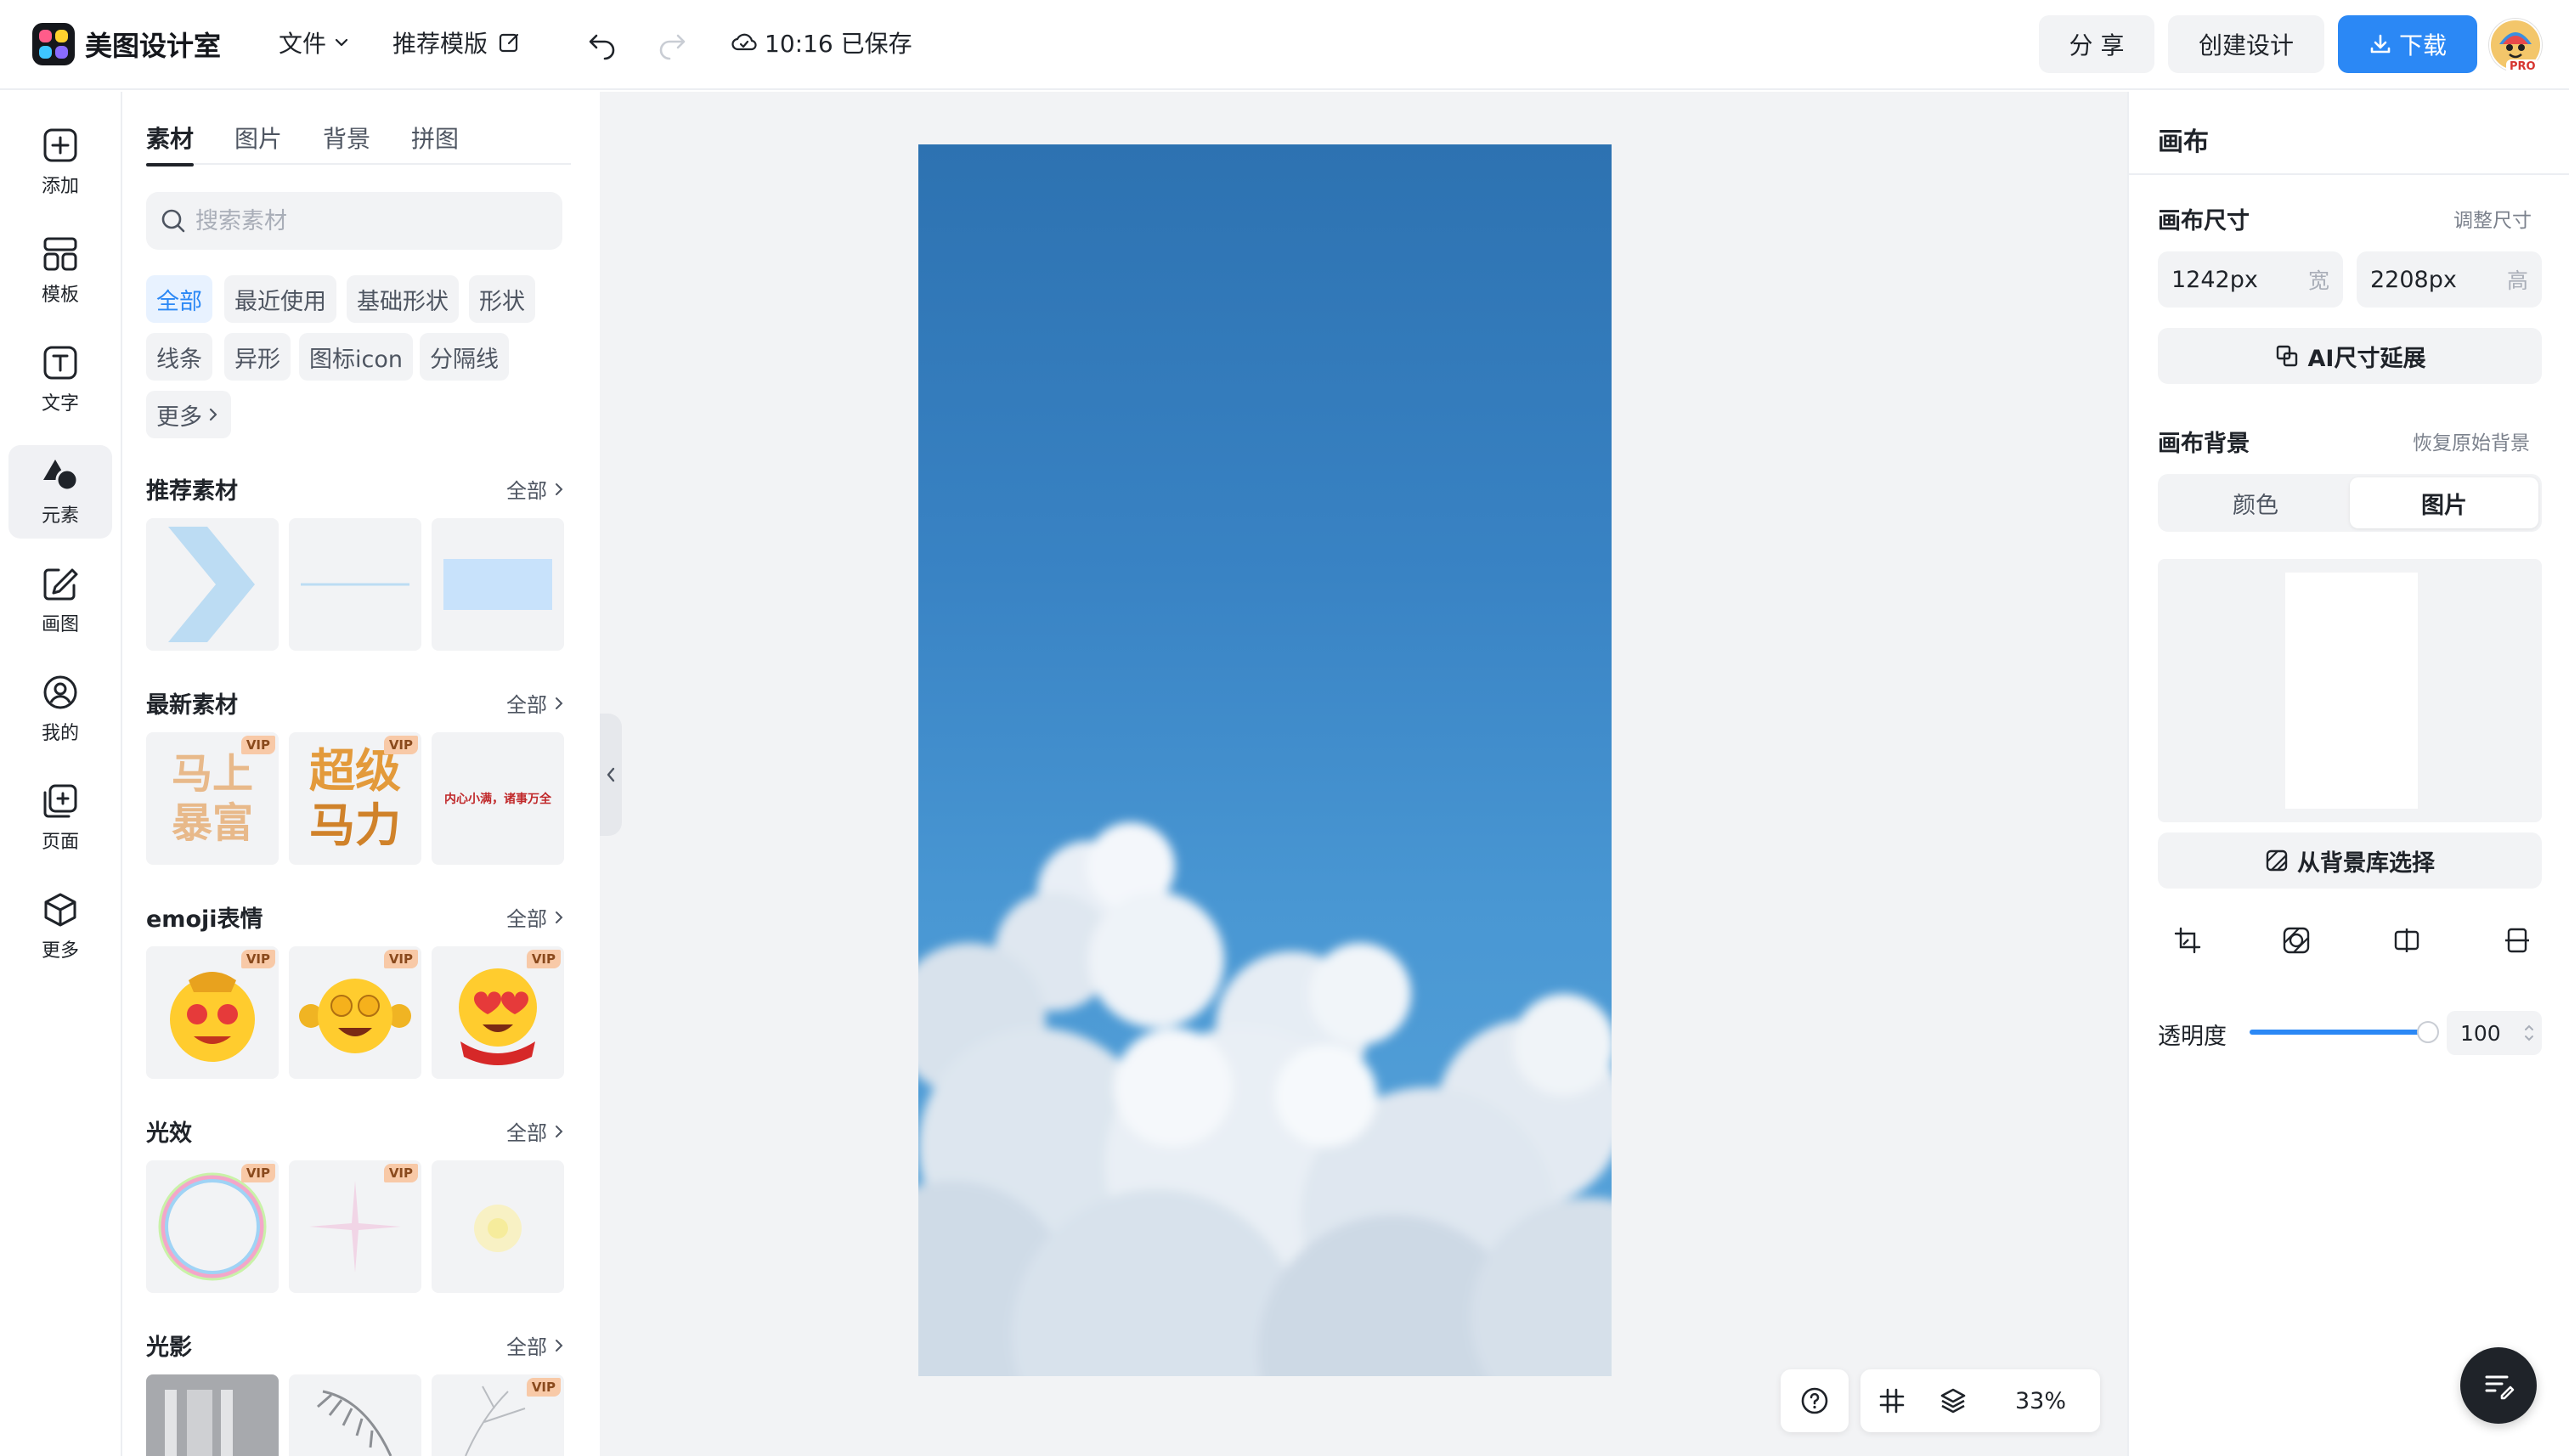 This screenshot has height=1456, width=2569. I want to click on flip-vertical-icon, so click(2517, 941).